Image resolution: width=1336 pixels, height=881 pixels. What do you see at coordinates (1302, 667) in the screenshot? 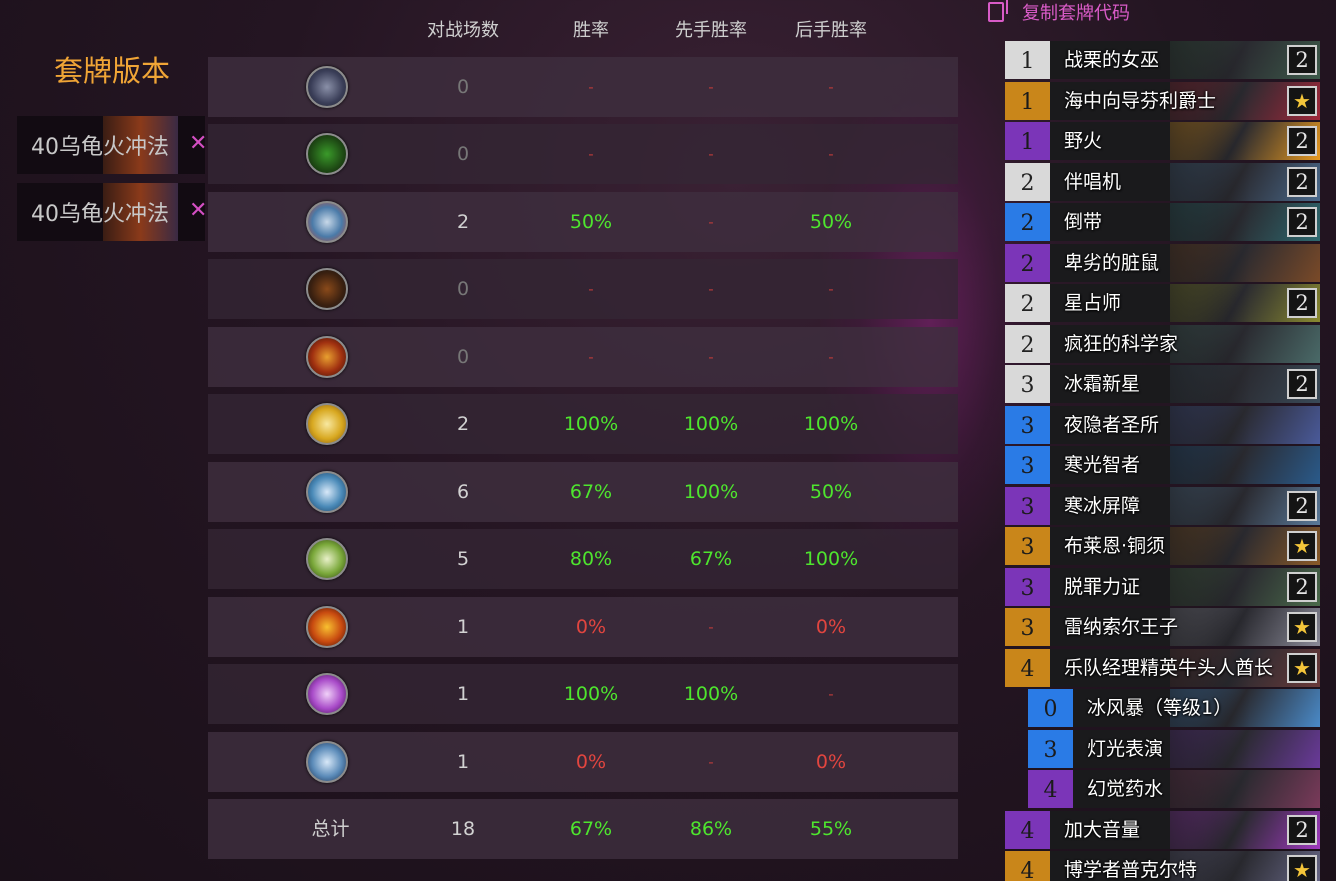
I see `legendary-star-icon: ★` at bounding box center [1302, 667].